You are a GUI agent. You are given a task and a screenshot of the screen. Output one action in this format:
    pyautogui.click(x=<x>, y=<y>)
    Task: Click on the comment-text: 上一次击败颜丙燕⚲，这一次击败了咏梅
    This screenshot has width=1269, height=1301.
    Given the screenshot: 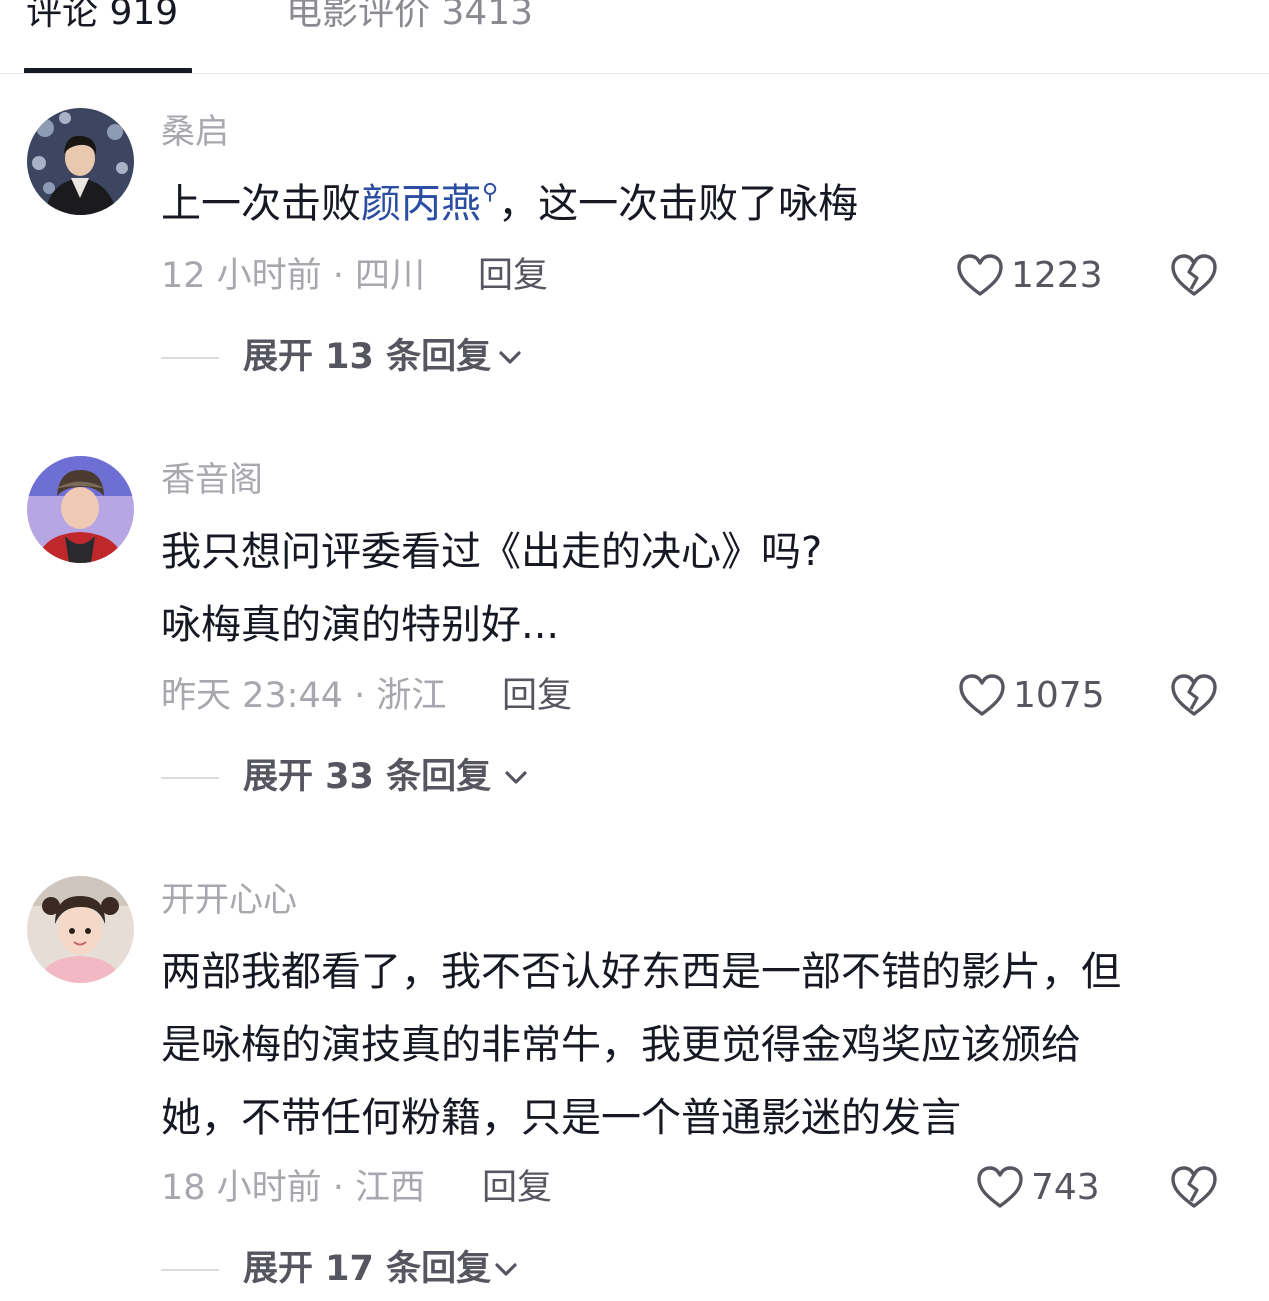 What is the action you would take?
    pyautogui.click(x=696, y=207)
    